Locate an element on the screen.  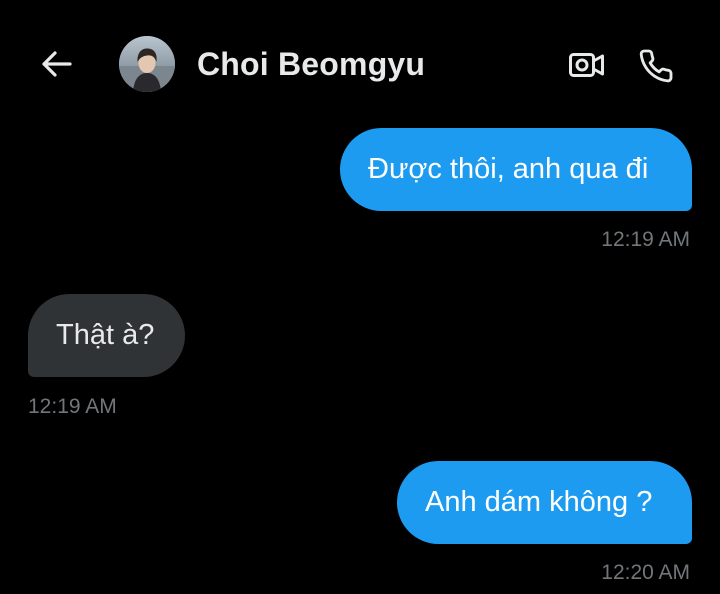
message-text: Được thôi, anh qua đi is located at coordinates (508, 169).